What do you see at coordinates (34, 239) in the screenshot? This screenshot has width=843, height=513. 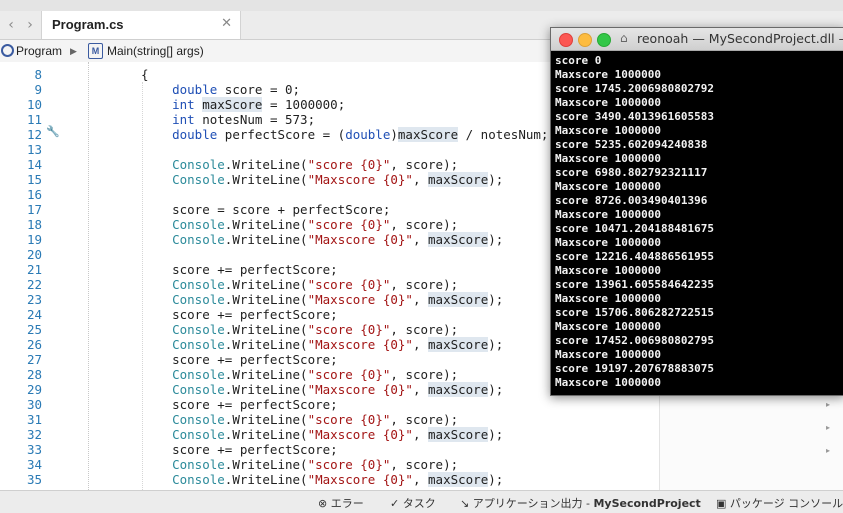 I see `line-number: 19` at bounding box center [34, 239].